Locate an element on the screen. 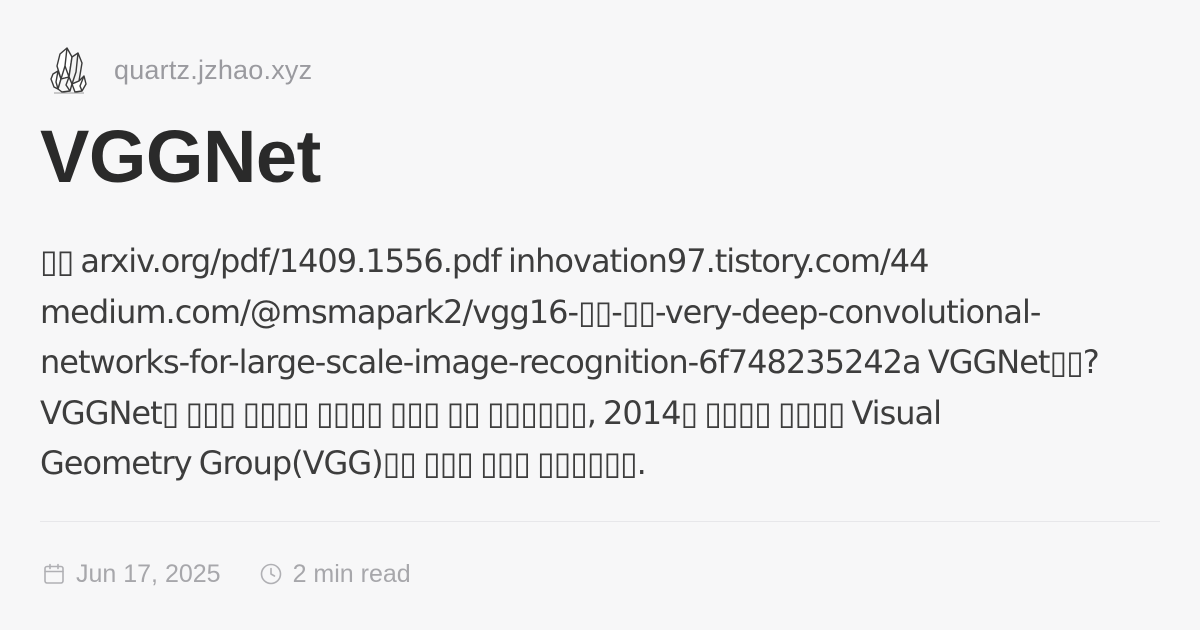  publish-date-text: Jun 17, 2025 is located at coordinates (148, 573).